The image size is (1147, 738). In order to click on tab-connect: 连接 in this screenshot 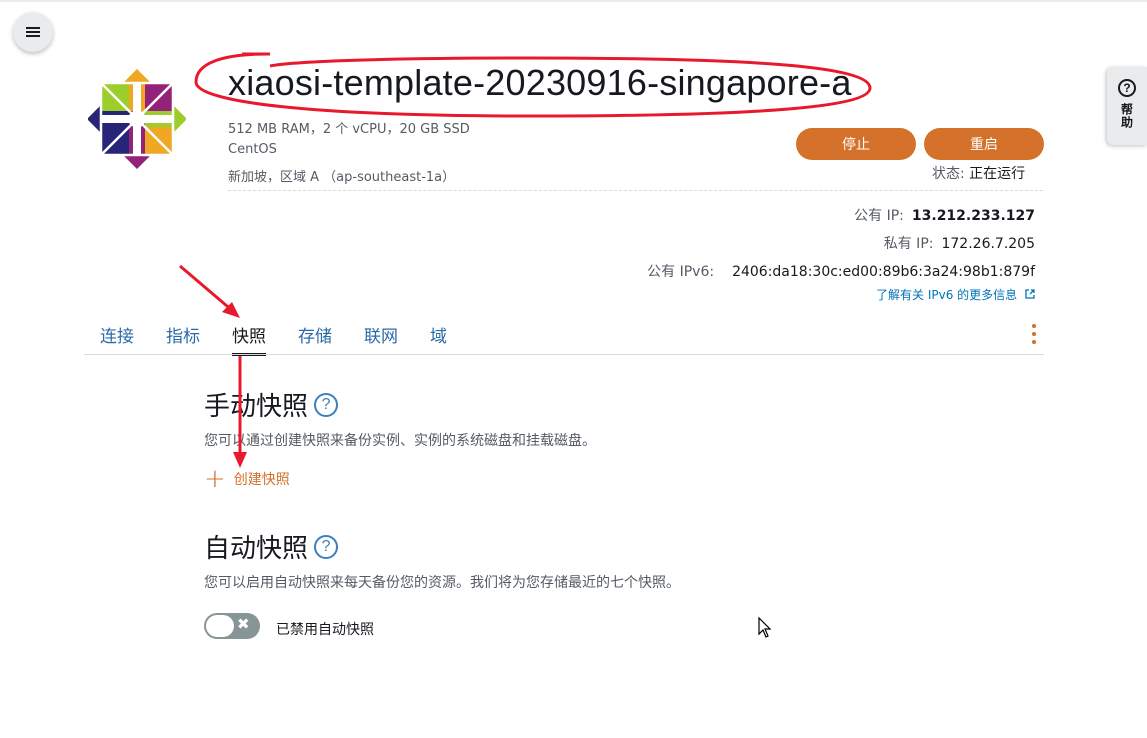, I will do `click(117, 339)`.